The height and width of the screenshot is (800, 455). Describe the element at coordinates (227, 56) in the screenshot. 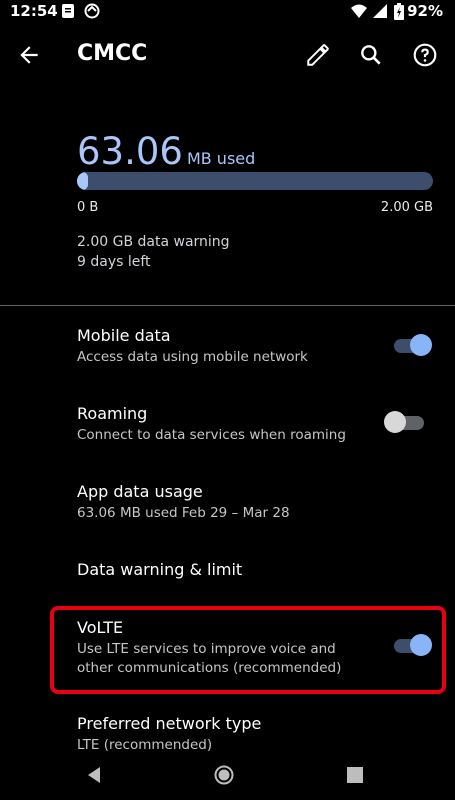

I see `app-bar: CMCC` at that location.